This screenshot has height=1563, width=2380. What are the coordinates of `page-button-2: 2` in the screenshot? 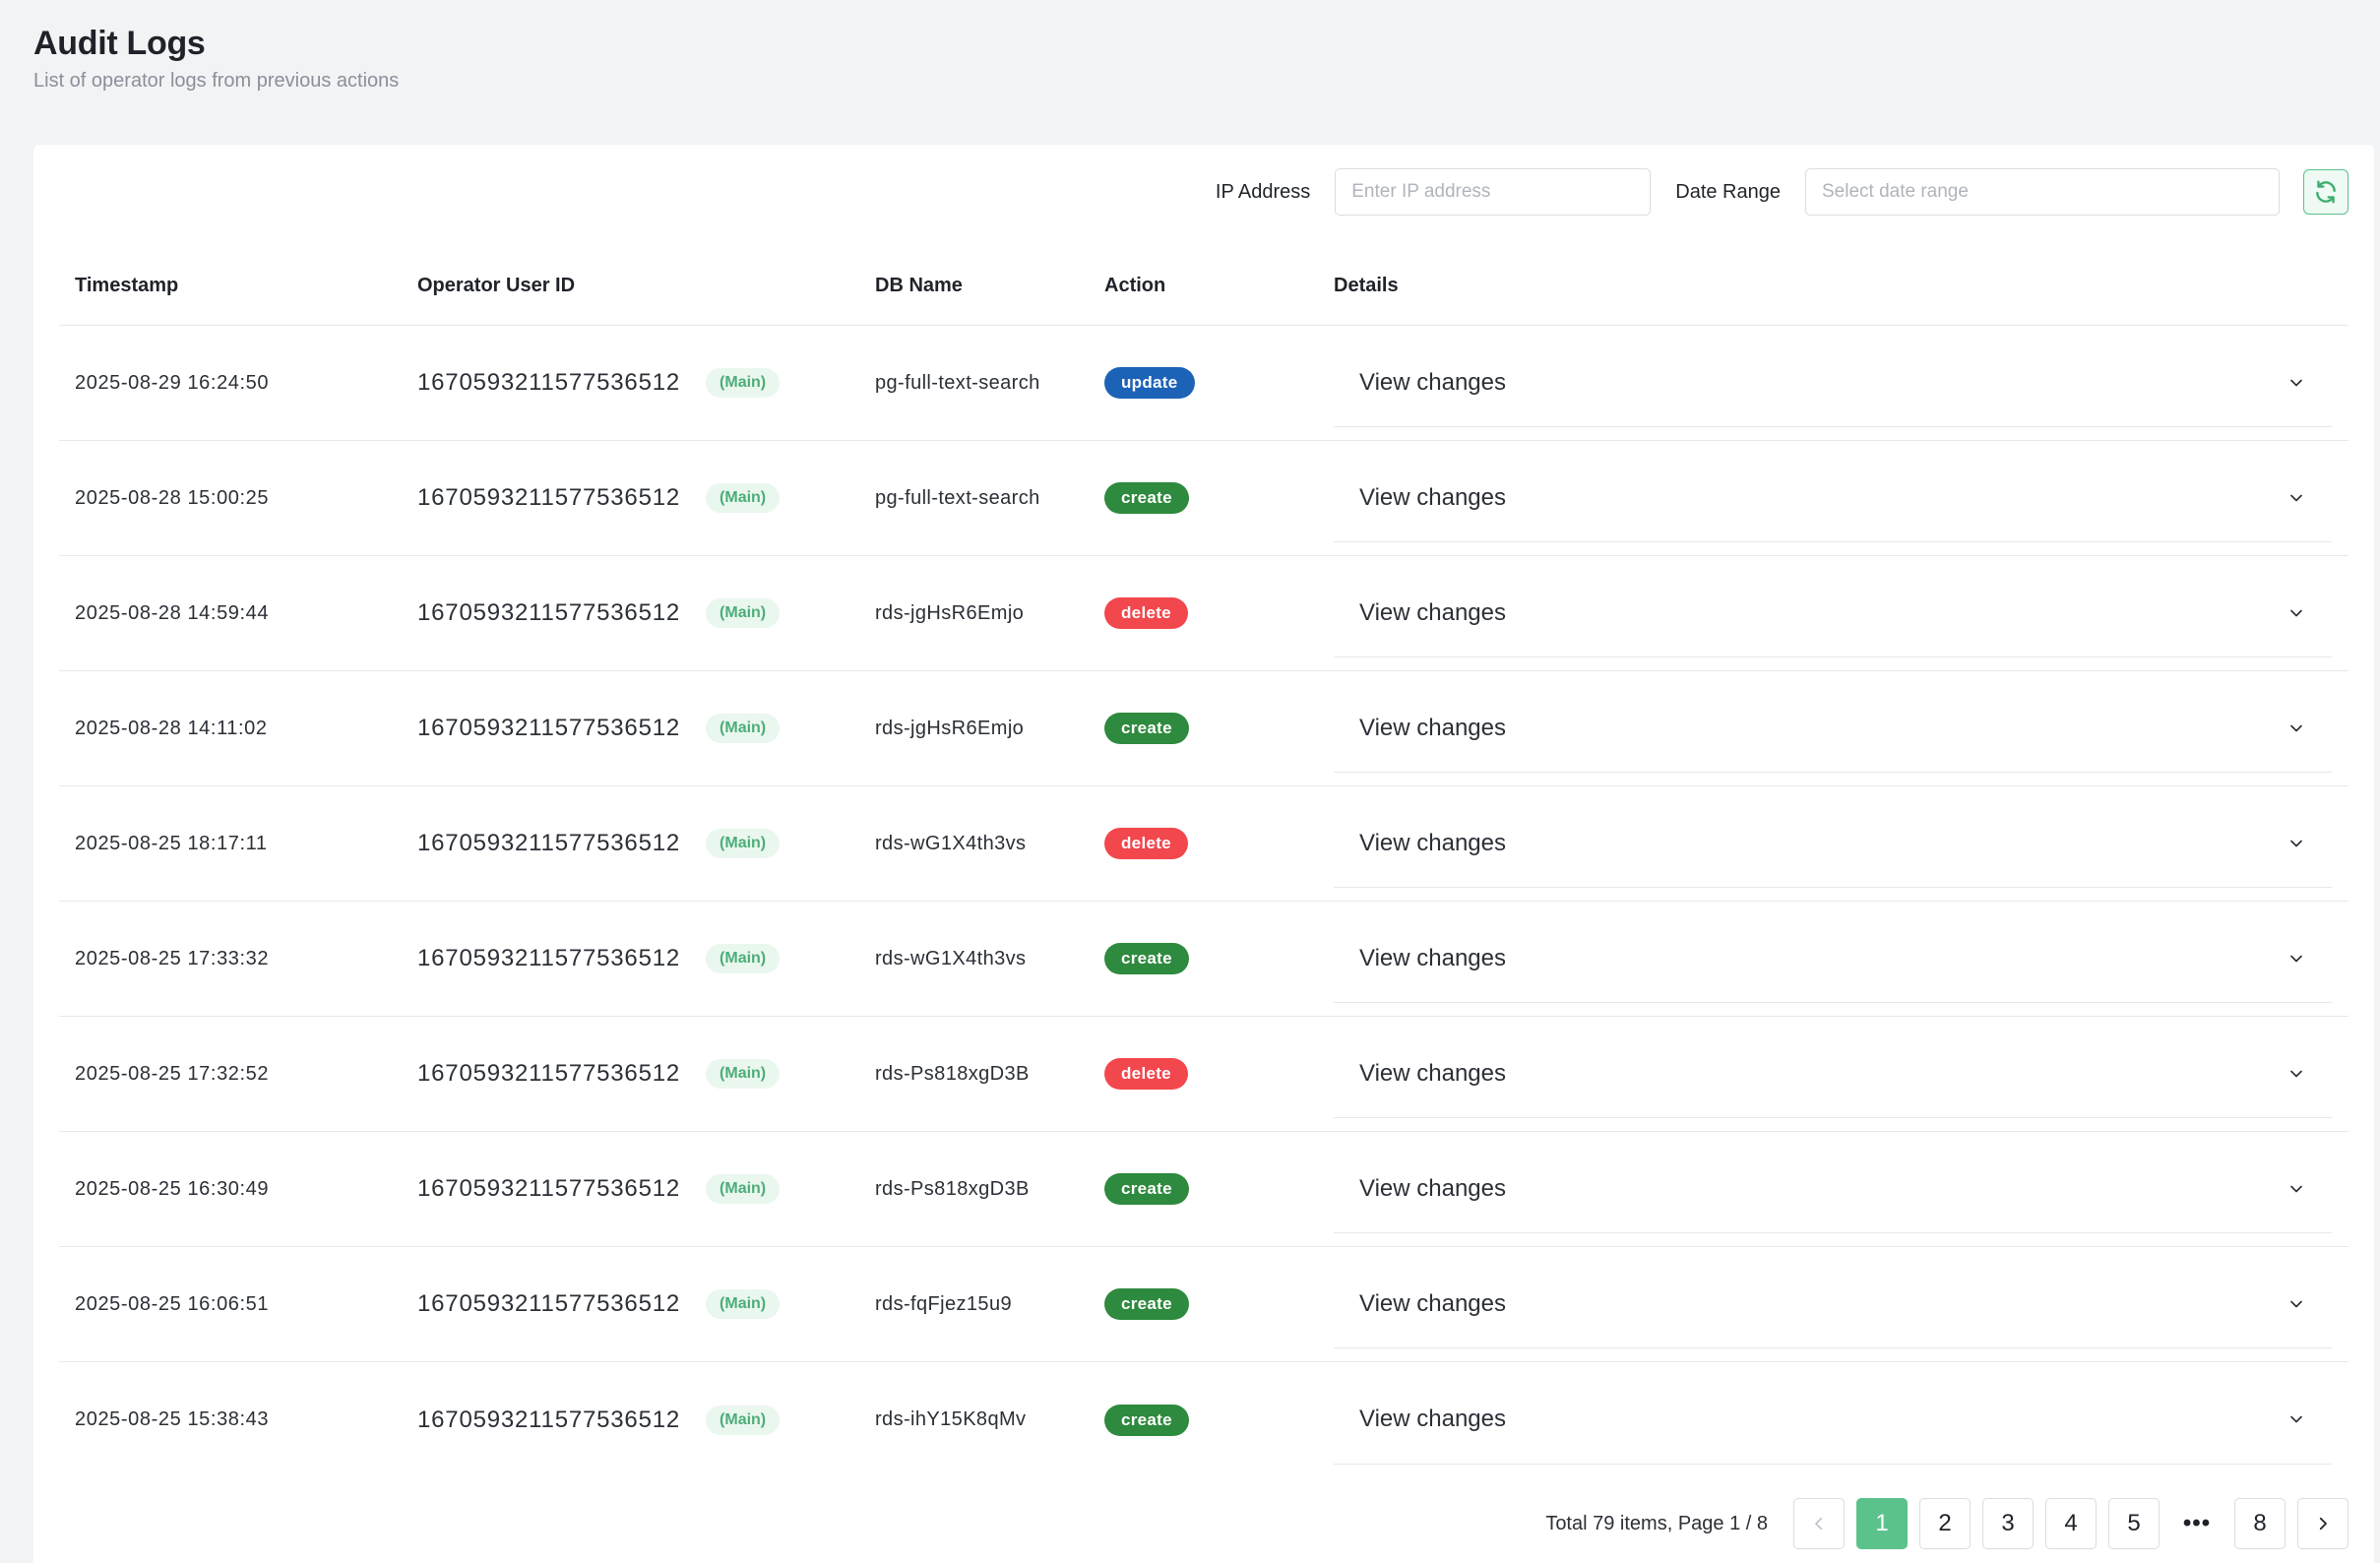 It's located at (1945, 1523).